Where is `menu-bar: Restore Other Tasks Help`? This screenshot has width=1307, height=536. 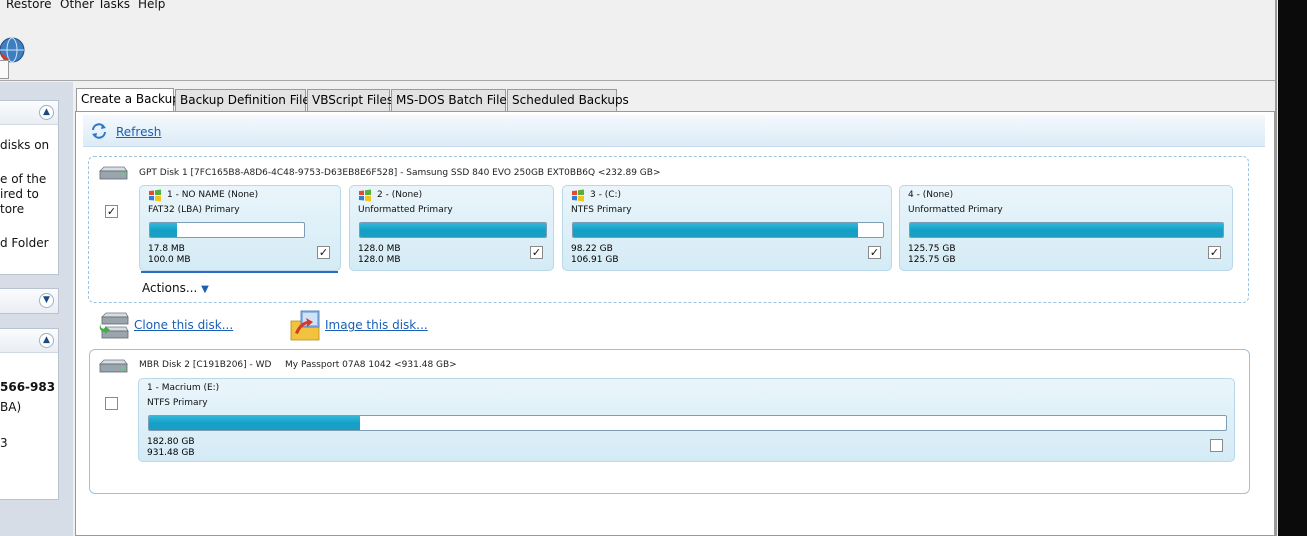
menu-bar: Restore Other Tasks Help is located at coordinates (637, 7).